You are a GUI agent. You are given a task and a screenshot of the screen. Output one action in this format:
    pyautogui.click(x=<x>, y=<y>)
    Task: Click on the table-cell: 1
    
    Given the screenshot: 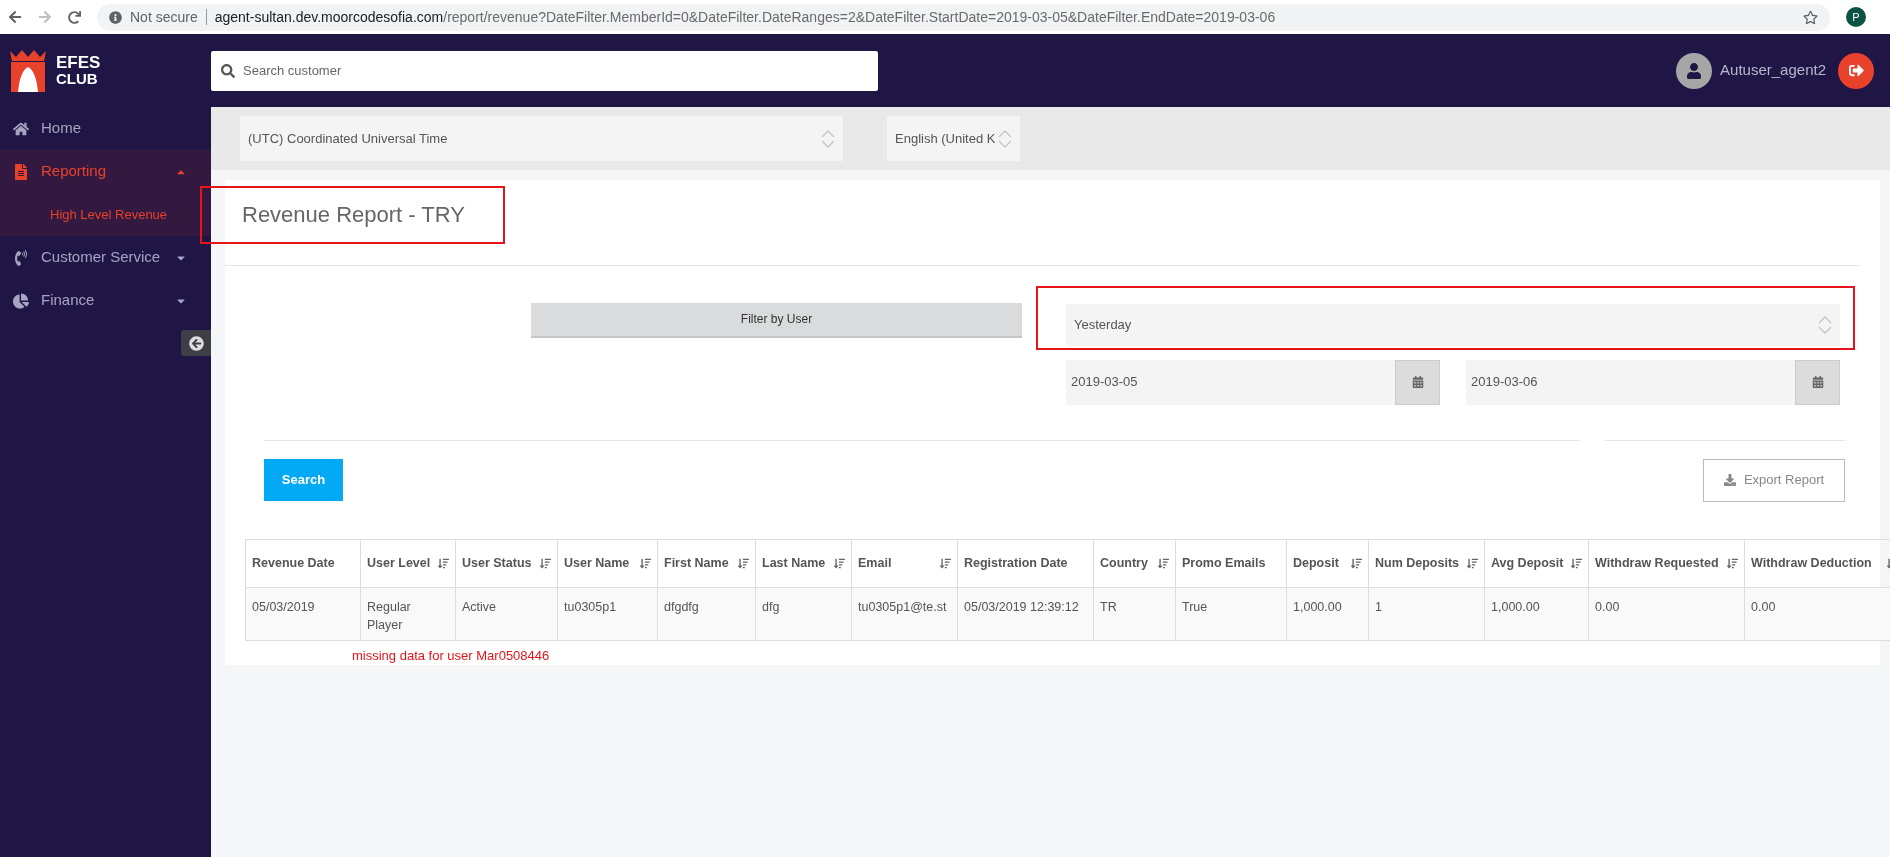 What is the action you would take?
    pyautogui.click(x=1426, y=613)
    